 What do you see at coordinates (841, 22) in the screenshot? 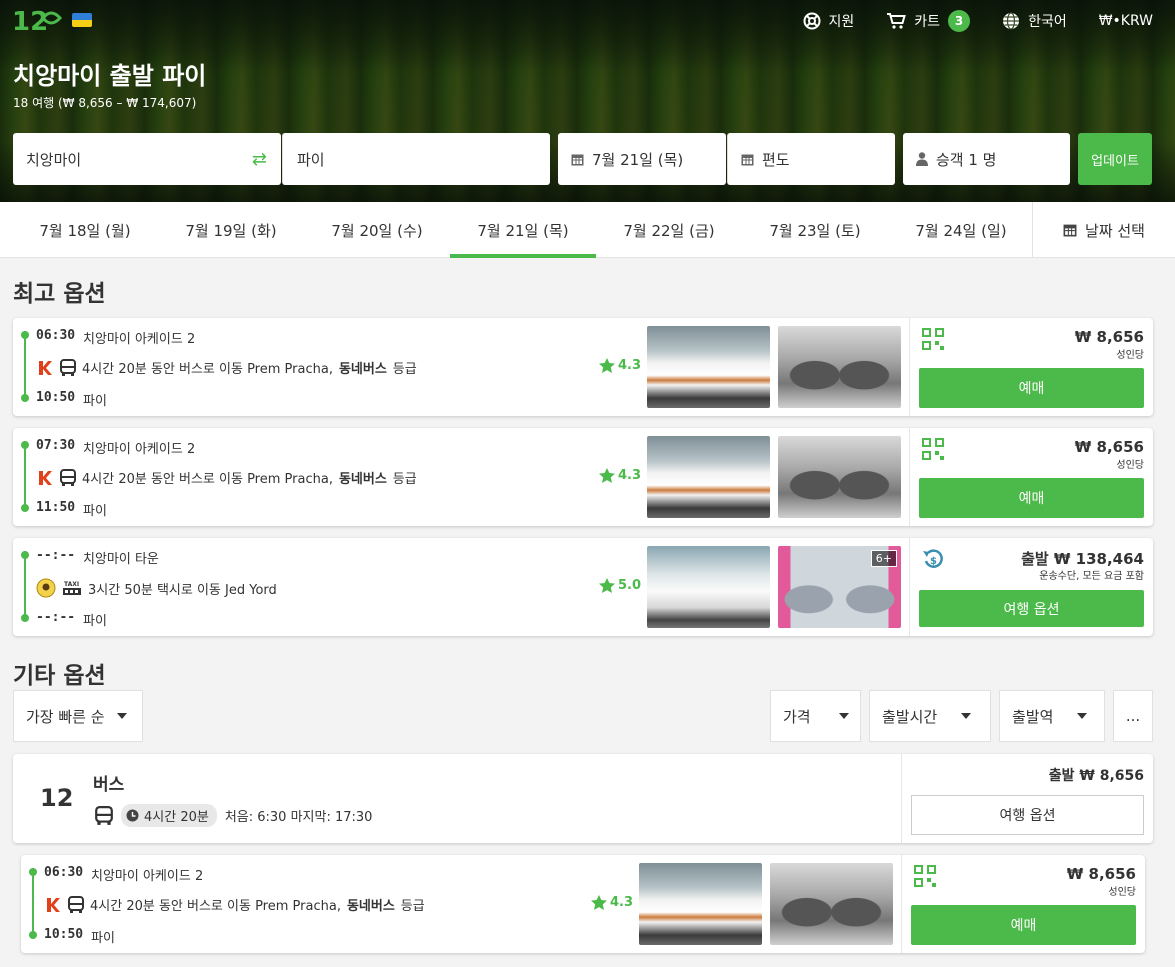
I see `support-label: 지원` at bounding box center [841, 22].